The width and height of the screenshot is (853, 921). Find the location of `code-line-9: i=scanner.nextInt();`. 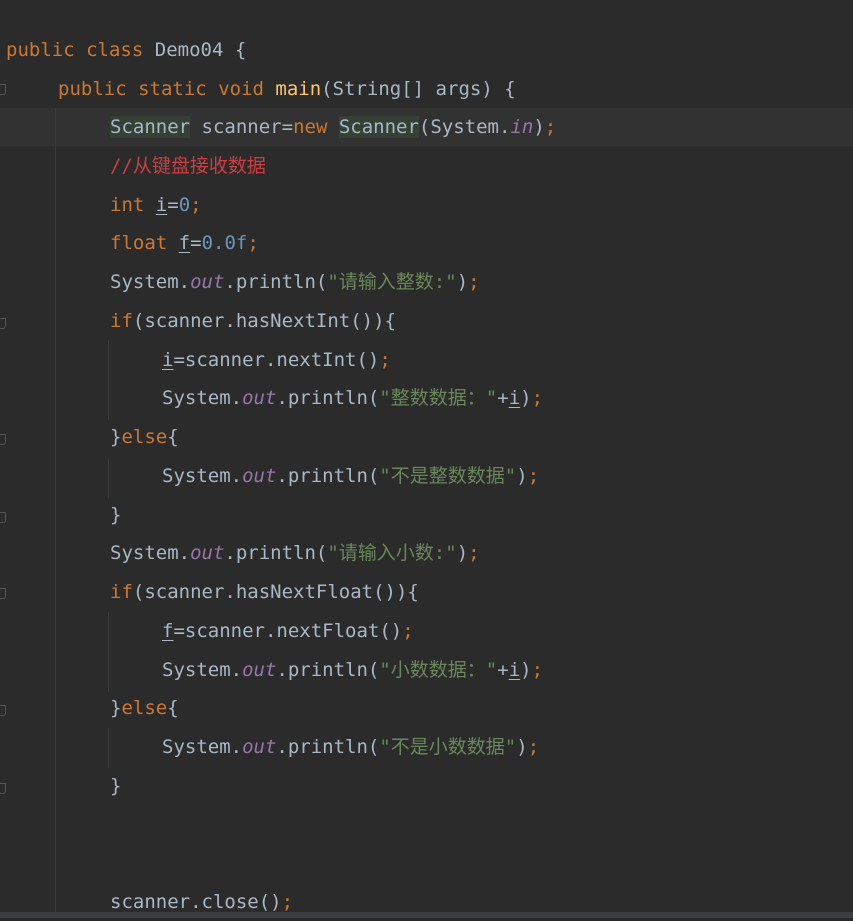

code-line-9: i=scanner.nextInt(); is located at coordinates (276, 360).